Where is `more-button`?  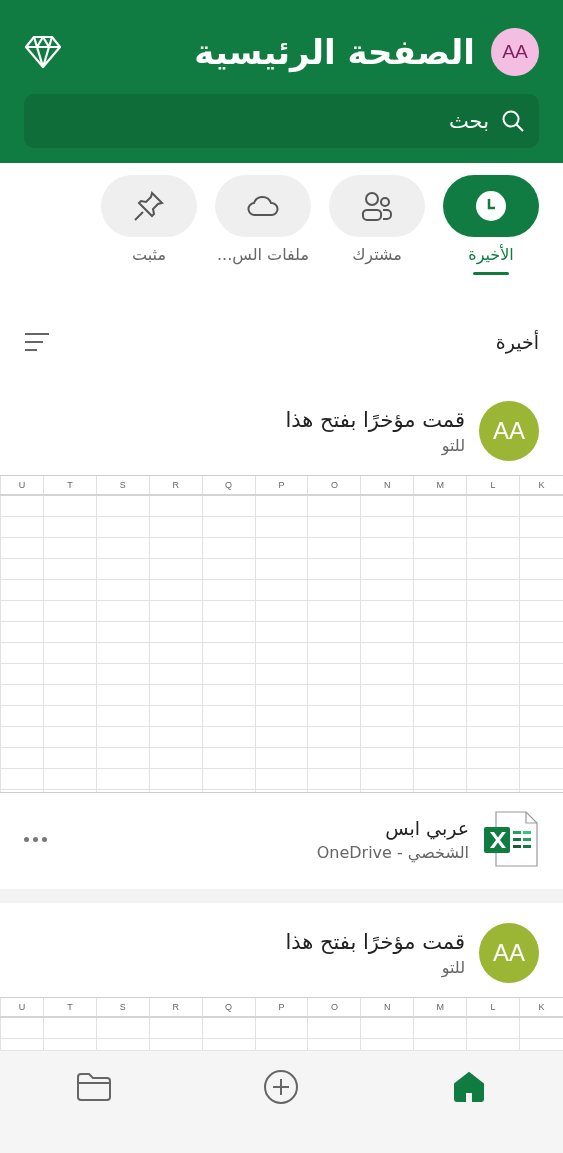 more-button is located at coordinates (35, 839).